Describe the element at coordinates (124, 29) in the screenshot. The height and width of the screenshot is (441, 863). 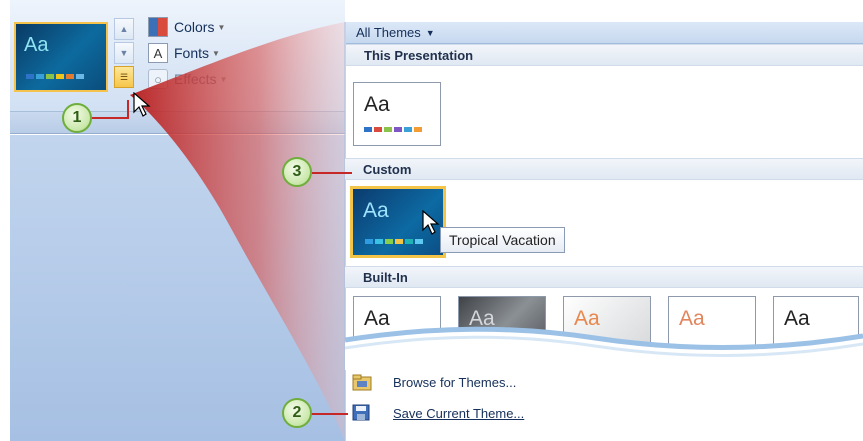
I see `scroll-up-icon: ▲` at that location.